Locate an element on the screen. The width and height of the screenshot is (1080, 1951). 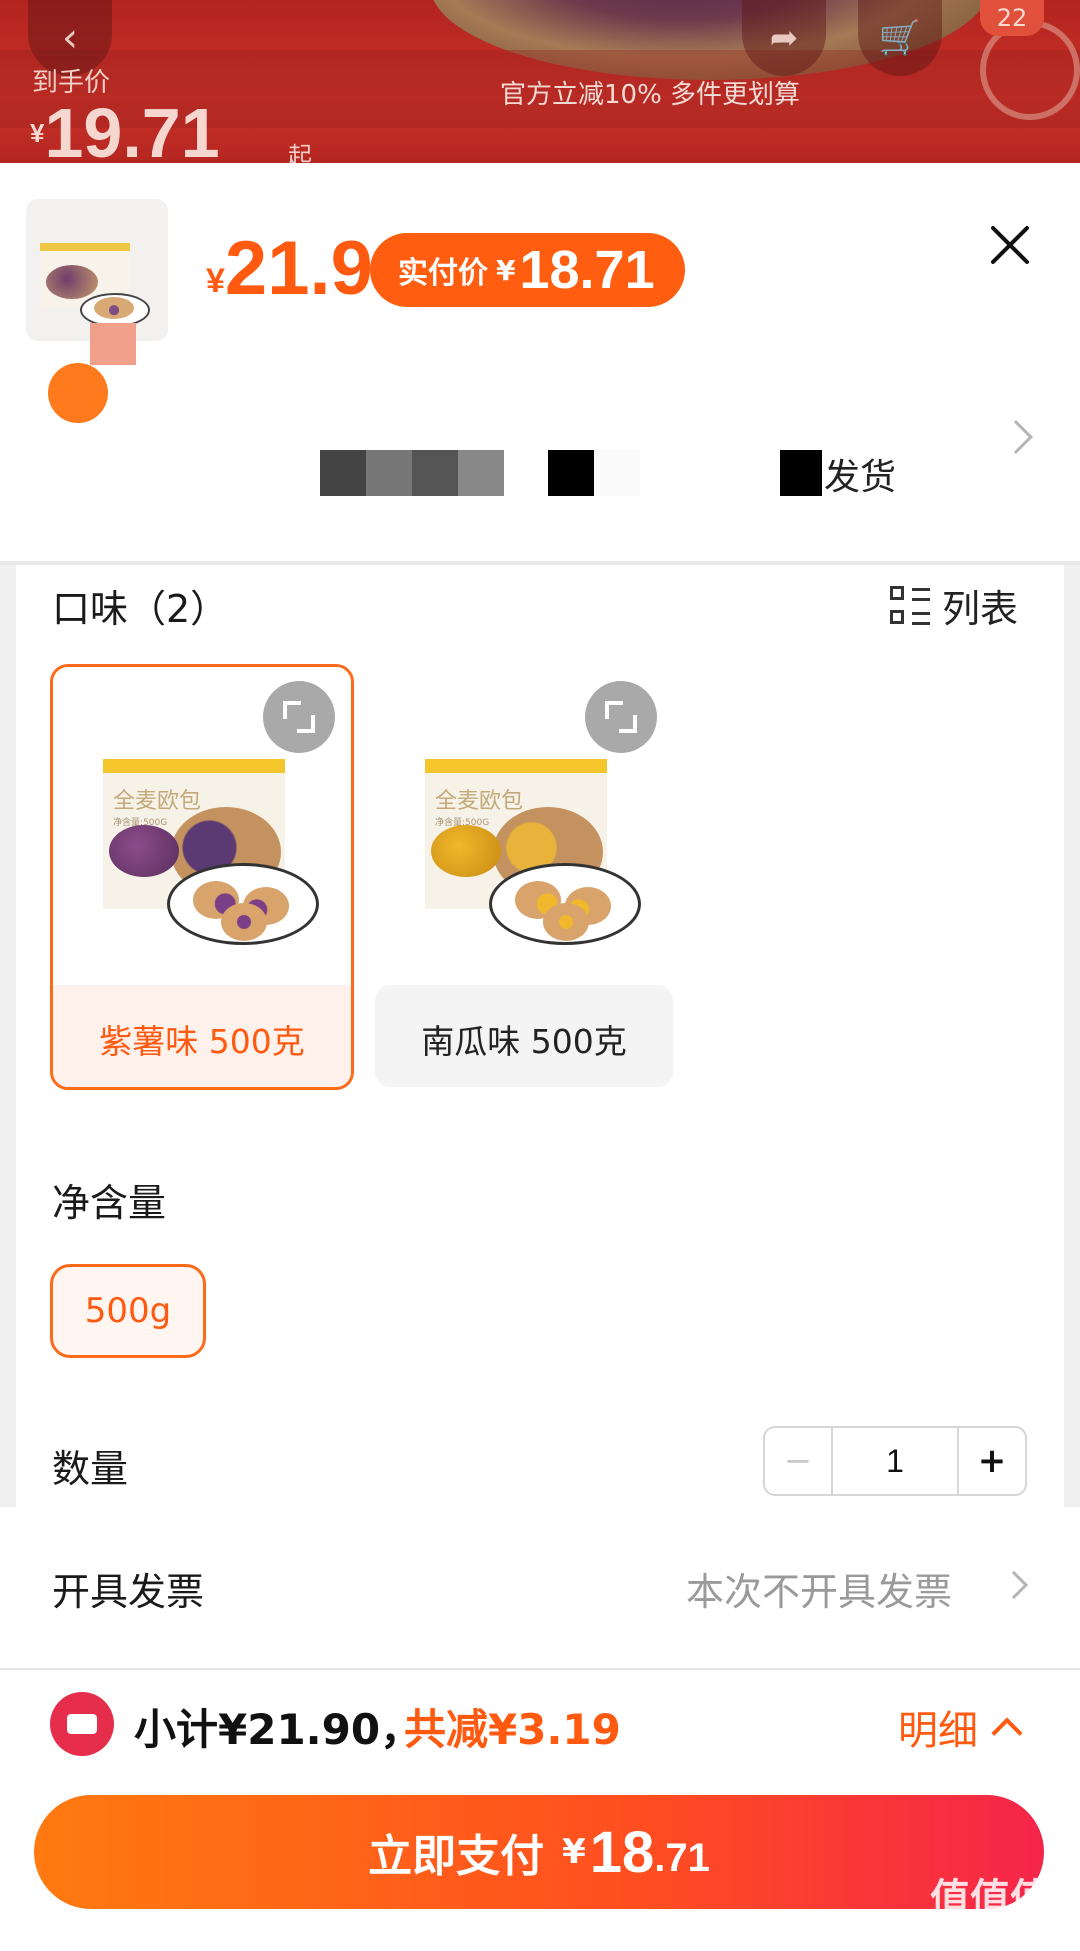
discount-text: 共减¥3.19 is located at coordinates (512, 1729).